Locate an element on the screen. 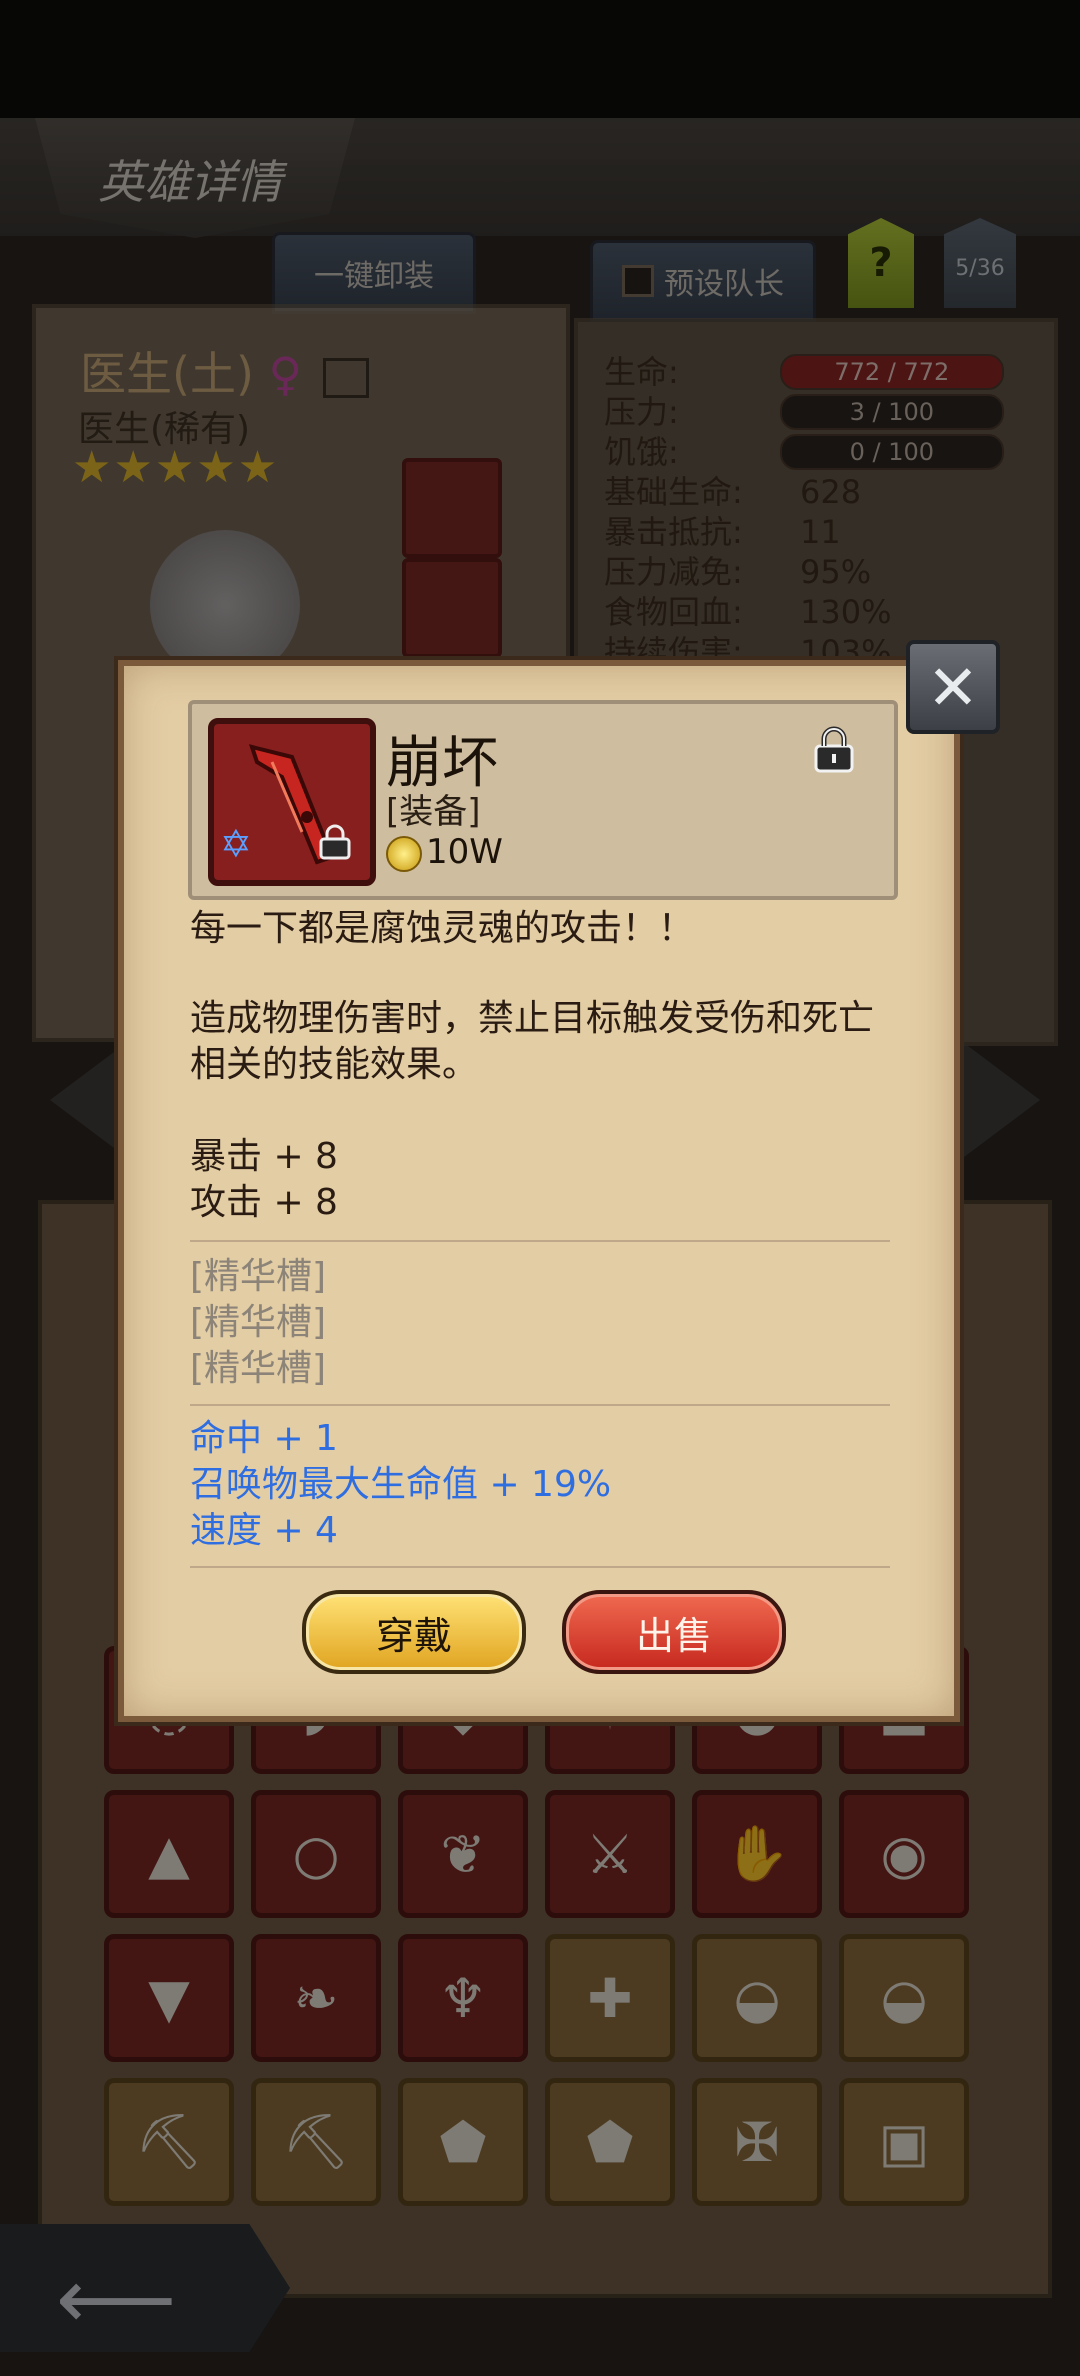  equip-button: 穿戴 is located at coordinates (414, 1632).